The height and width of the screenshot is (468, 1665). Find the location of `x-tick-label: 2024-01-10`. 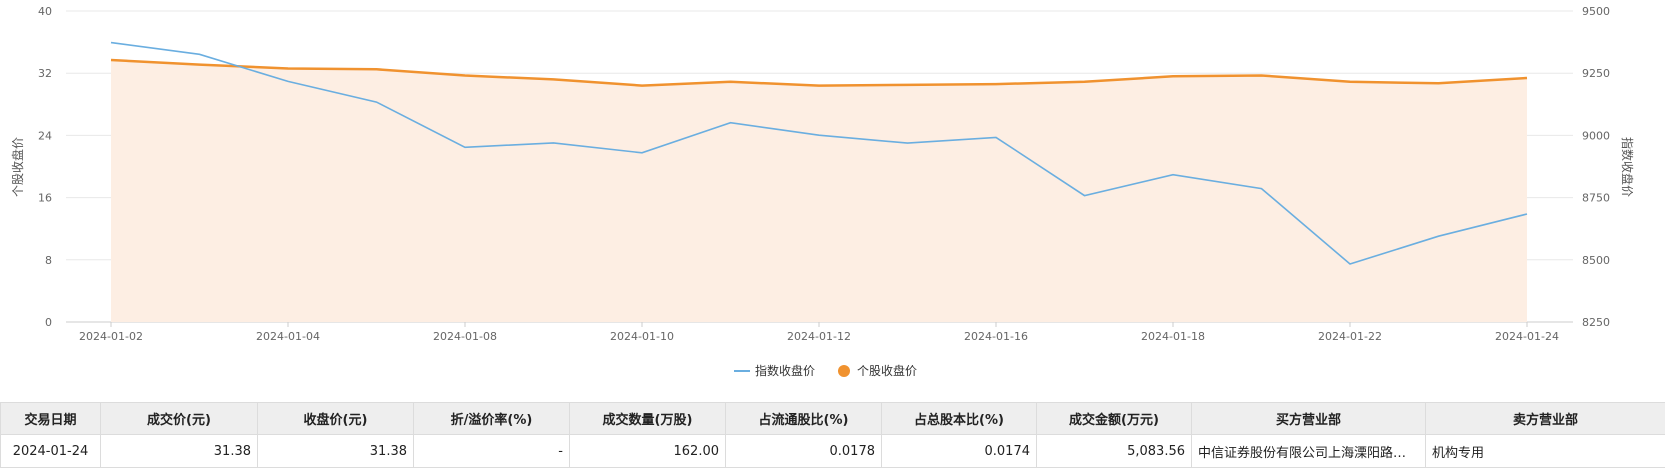

x-tick-label: 2024-01-10 is located at coordinates (642, 336).